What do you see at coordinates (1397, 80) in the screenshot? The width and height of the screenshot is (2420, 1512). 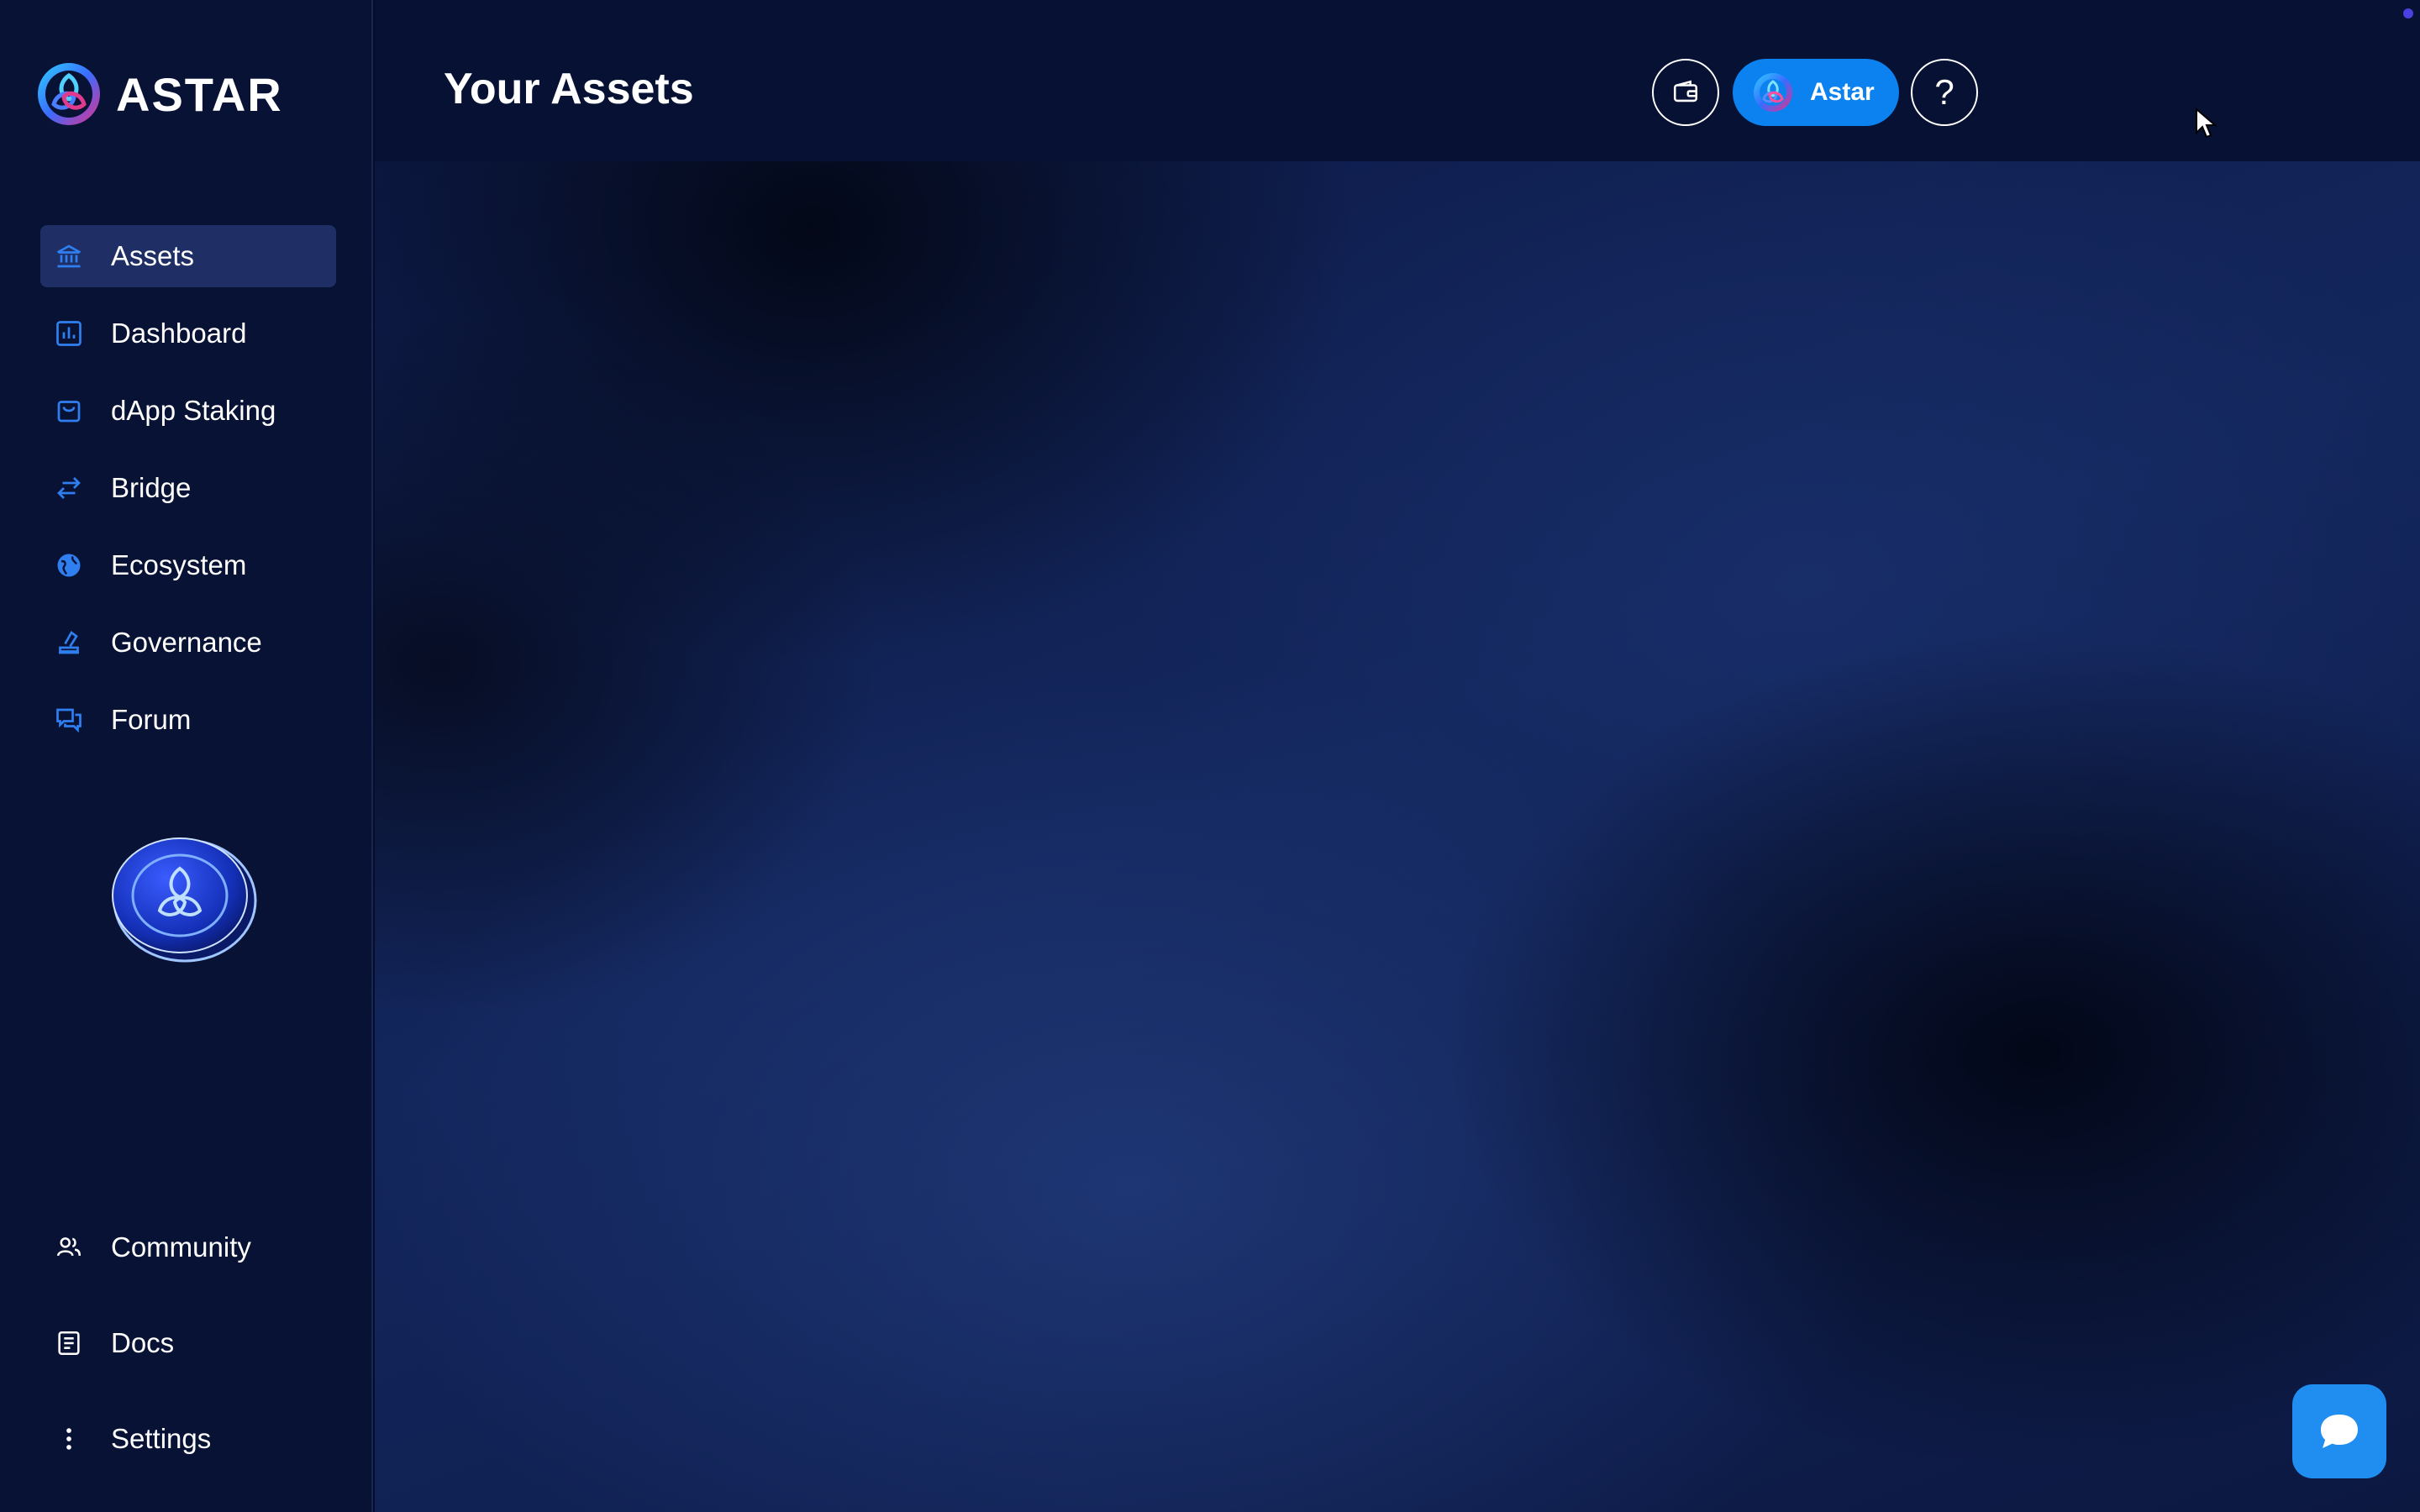 I see `header: Your Assets` at bounding box center [1397, 80].